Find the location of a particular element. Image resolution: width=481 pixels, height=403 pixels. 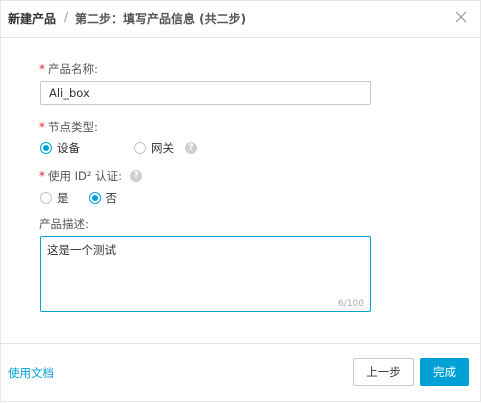

previous-step-button: 上一步 is located at coordinates (383, 372).